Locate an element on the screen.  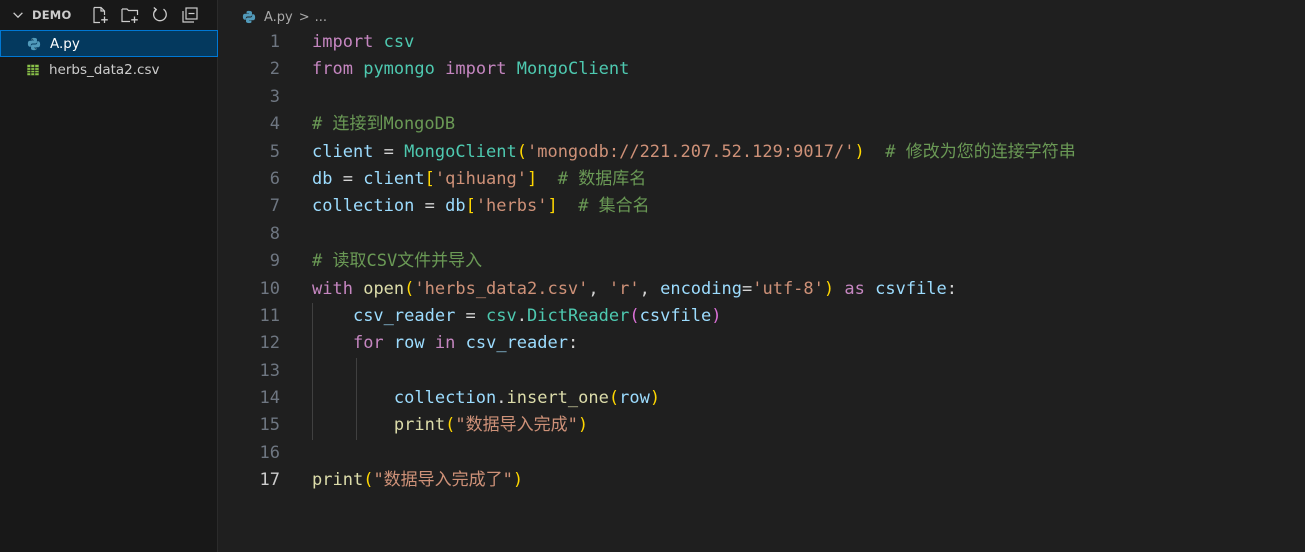
code-line: 12 for row in csv_reader: is located at coordinates (761, 343).